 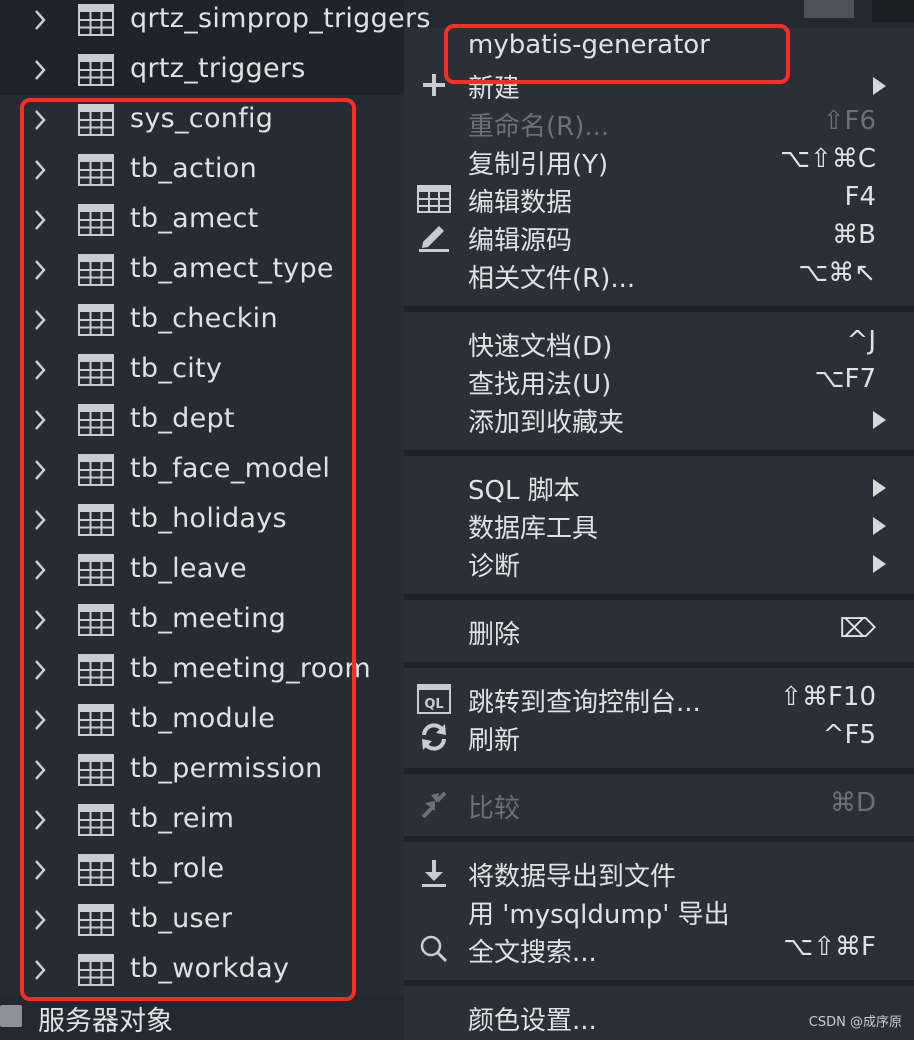 What do you see at coordinates (572, 877) in the screenshot?
I see `menu-item-label: 将数据导出到文件` at bounding box center [572, 877].